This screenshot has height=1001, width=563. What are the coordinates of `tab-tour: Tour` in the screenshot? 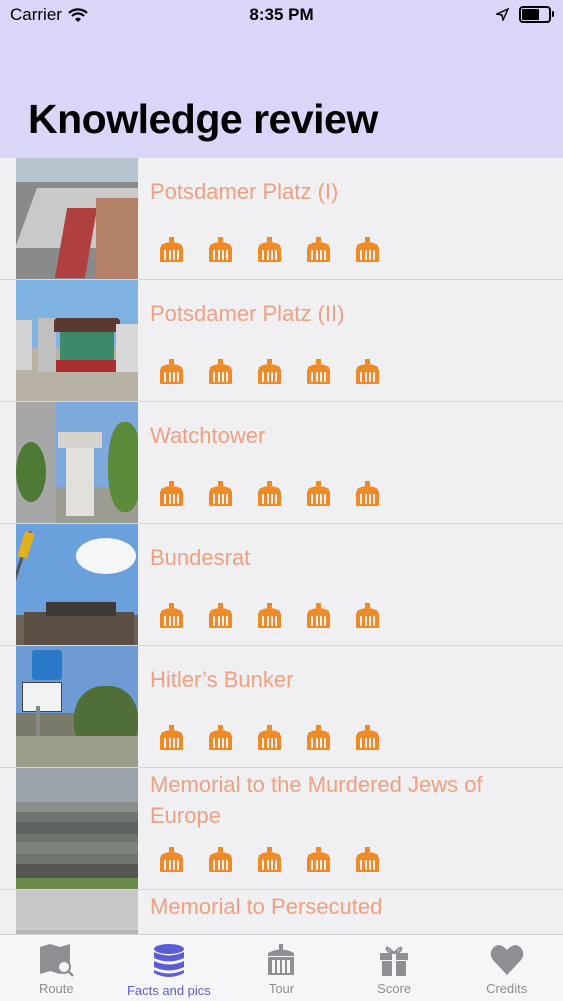 It's located at (281, 968).